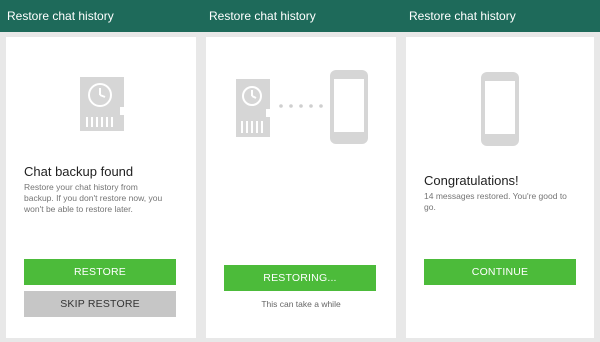 This screenshot has height=342, width=600. I want to click on screen-body: 14 messages restored. You're good to go., so click(506, 202).